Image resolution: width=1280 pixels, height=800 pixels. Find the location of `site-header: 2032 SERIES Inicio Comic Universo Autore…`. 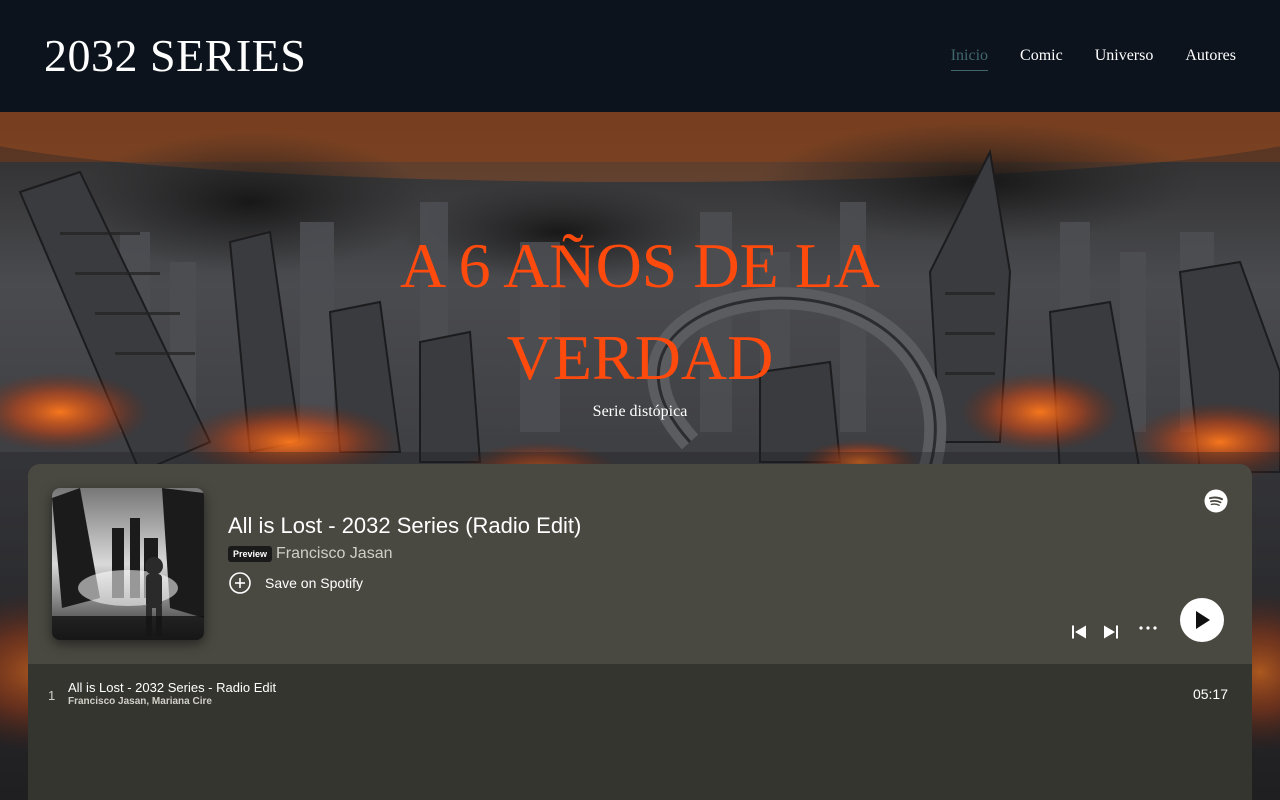

site-header: 2032 SERIES Inicio Comic Universo Autore… is located at coordinates (640, 56).